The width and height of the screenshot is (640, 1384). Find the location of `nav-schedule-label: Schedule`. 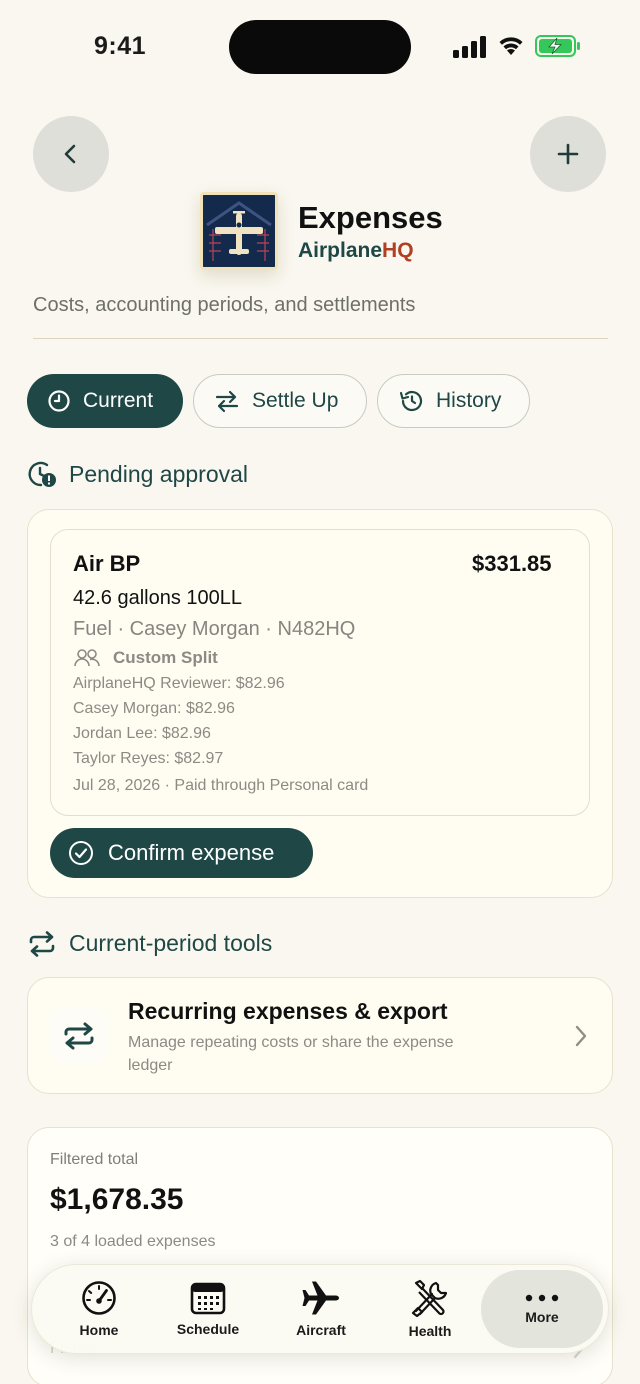

nav-schedule-label: Schedule is located at coordinates (208, 1329).